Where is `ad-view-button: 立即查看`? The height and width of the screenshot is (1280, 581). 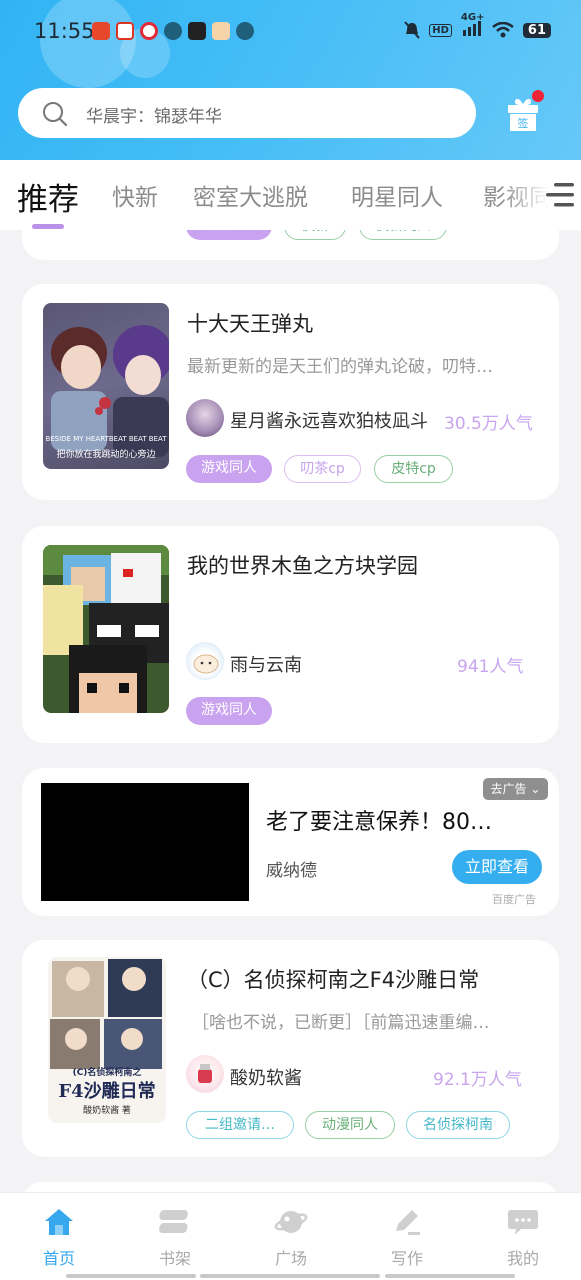
ad-view-button: 立即查看 is located at coordinates (497, 867).